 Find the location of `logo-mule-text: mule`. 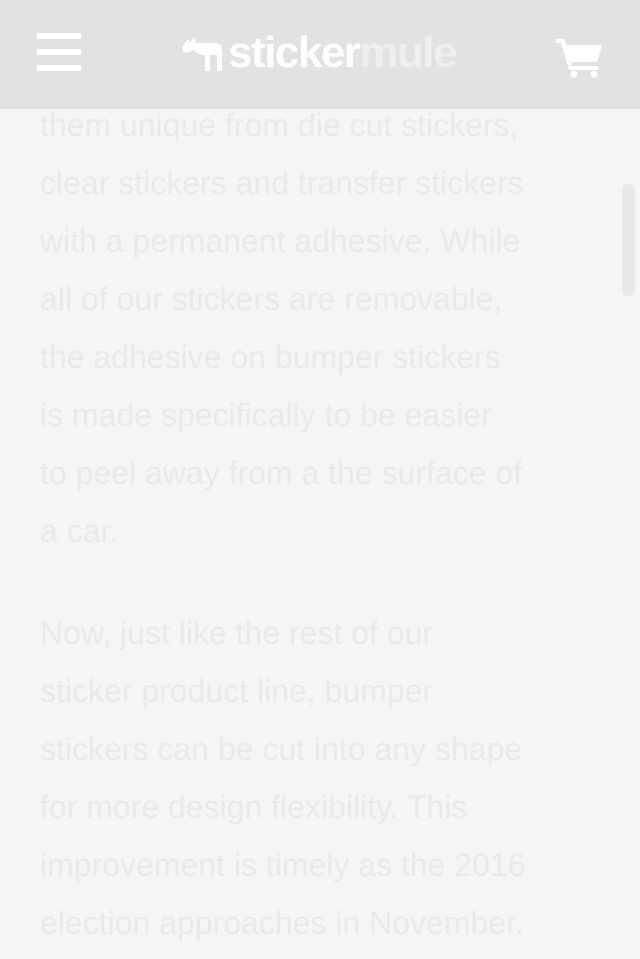

logo-mule-text: mule is located at coordinates (408, 52).